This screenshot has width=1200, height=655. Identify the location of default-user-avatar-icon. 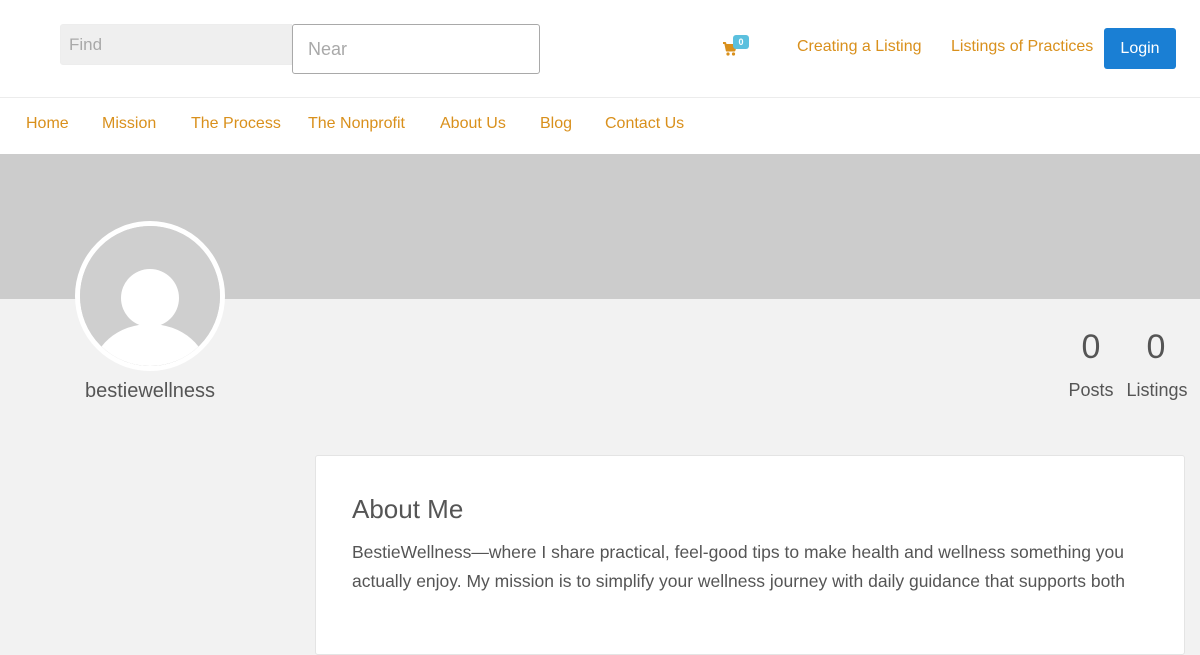
(150, 296).